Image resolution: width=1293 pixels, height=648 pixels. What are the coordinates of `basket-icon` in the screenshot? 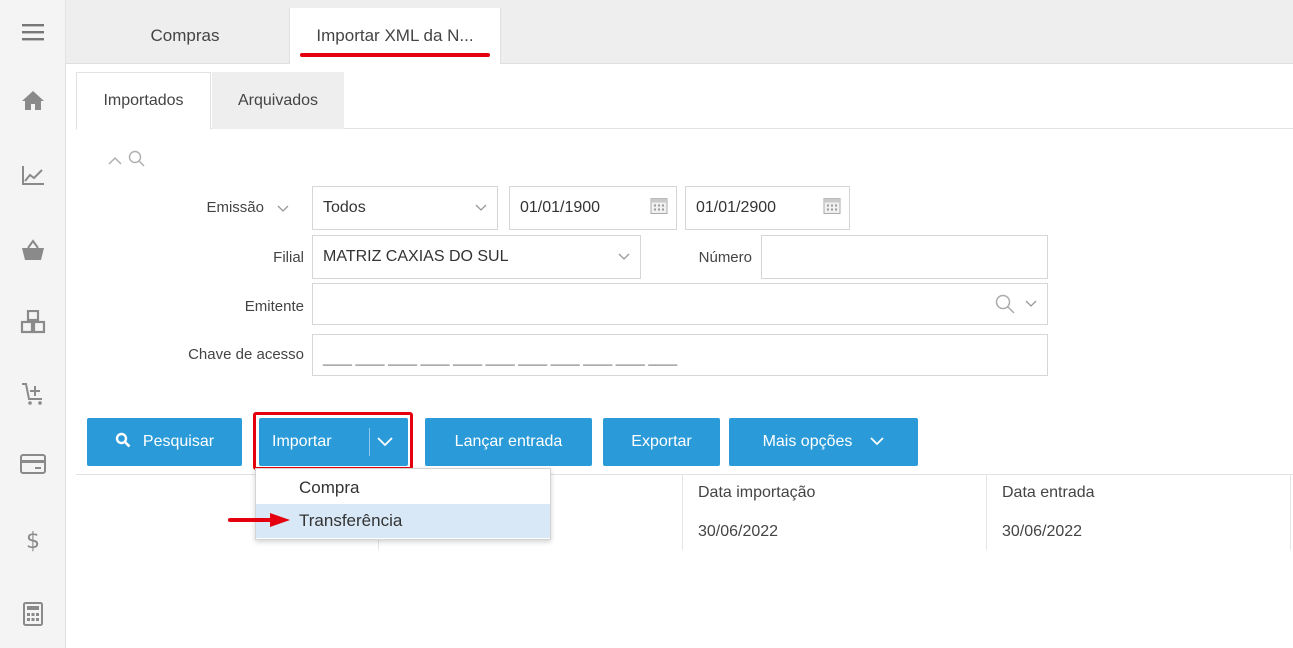 It's located at (33, 250).